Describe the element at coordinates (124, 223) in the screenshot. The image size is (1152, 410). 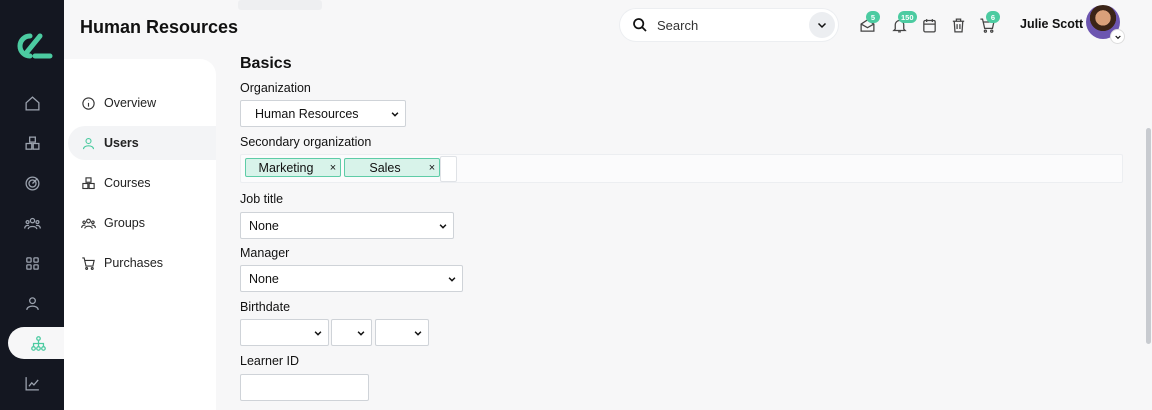
I see `sidenav-item-label: Groups` at that location.